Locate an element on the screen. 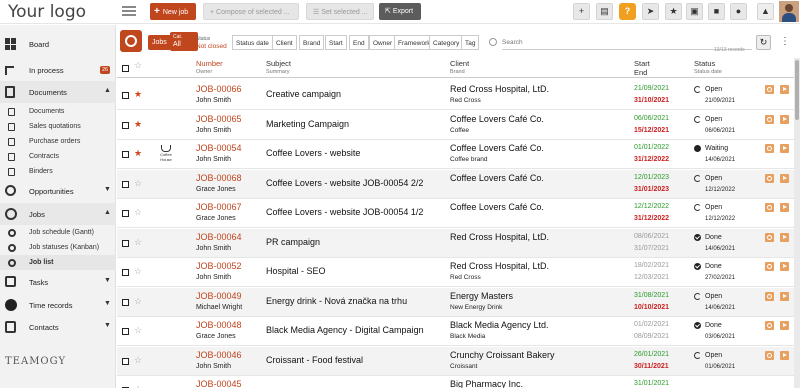  filter-jobs-chip: Jobs is located at coordinates (159, 42).